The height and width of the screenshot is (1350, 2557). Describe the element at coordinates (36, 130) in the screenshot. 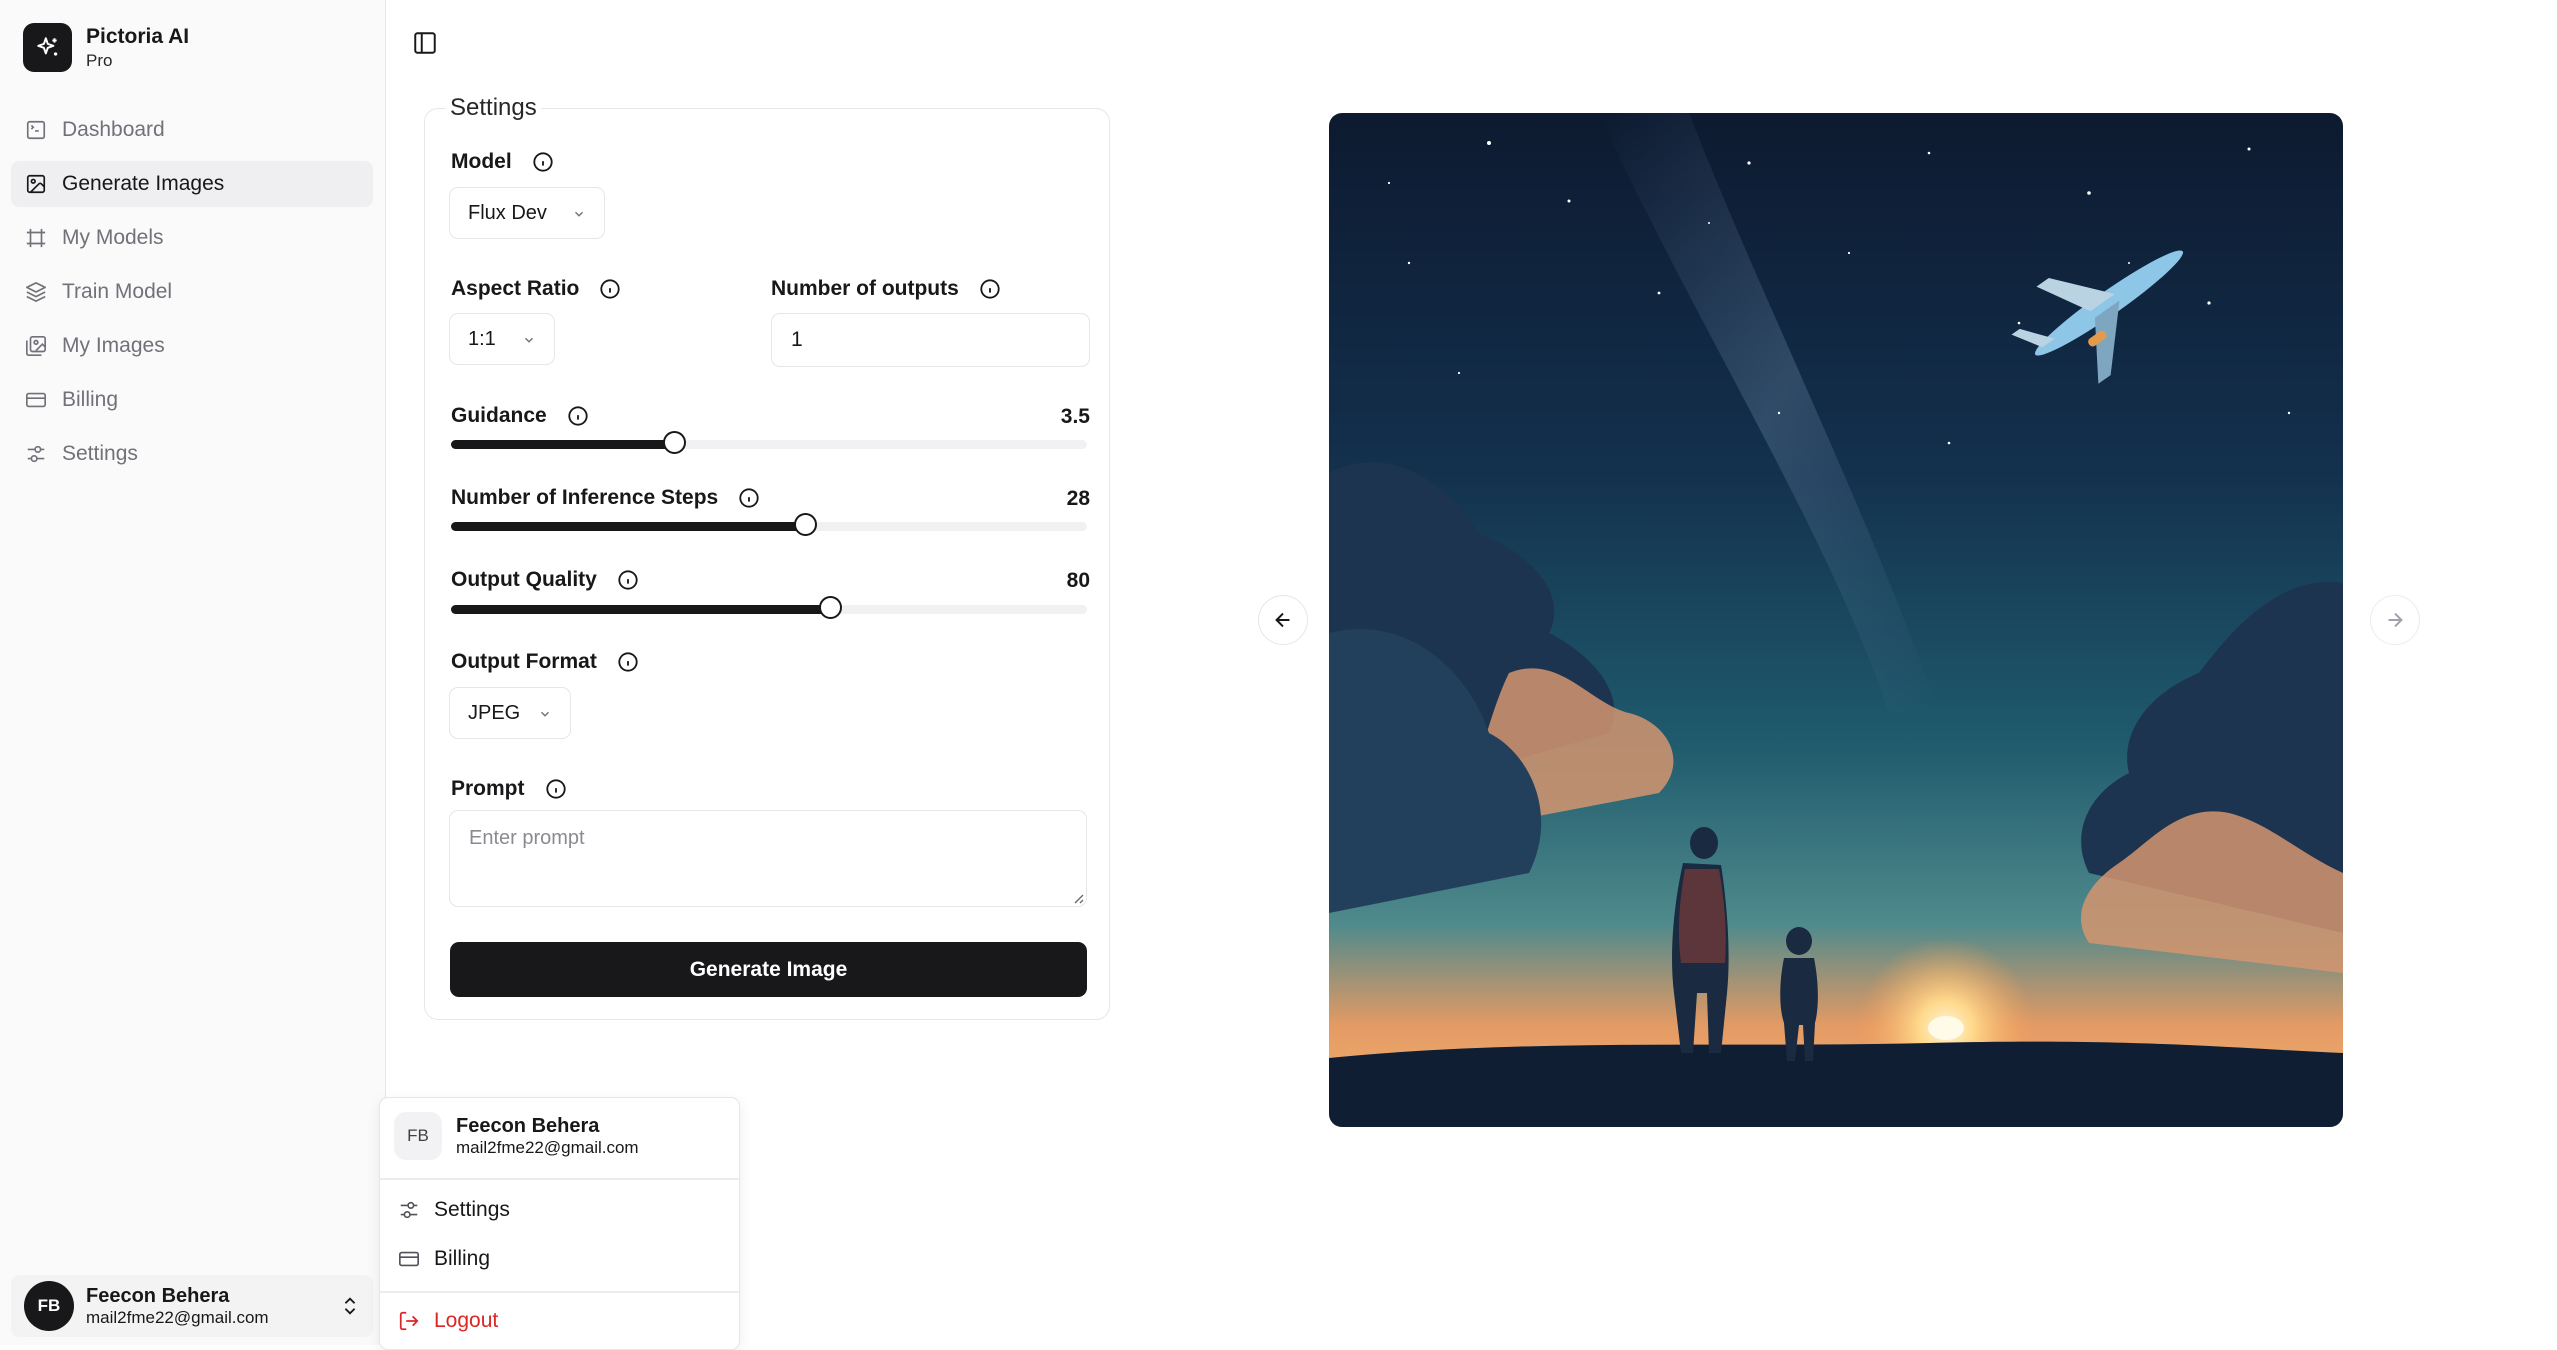

I see `square-terminal-icon` at that location.